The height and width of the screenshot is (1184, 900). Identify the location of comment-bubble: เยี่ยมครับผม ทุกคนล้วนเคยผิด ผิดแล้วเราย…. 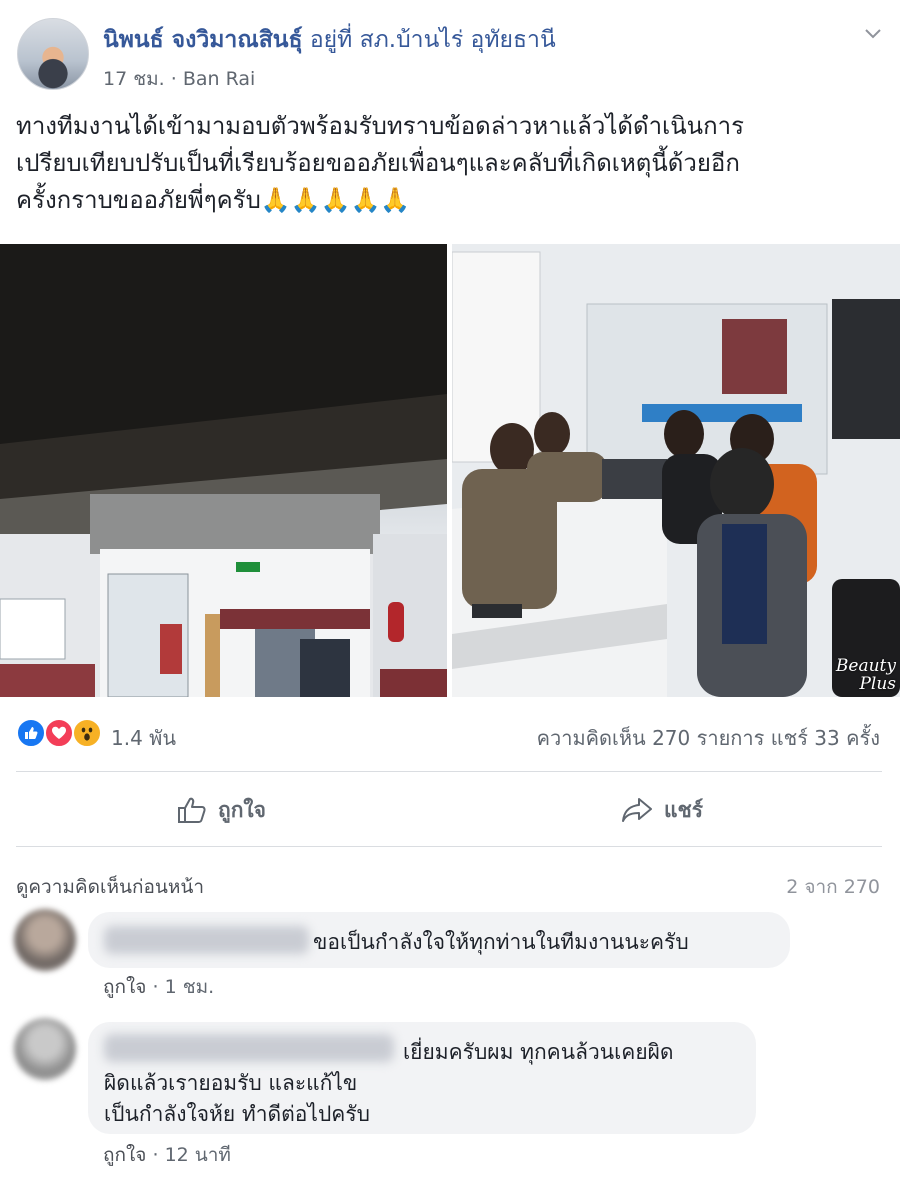
(422, 1078).